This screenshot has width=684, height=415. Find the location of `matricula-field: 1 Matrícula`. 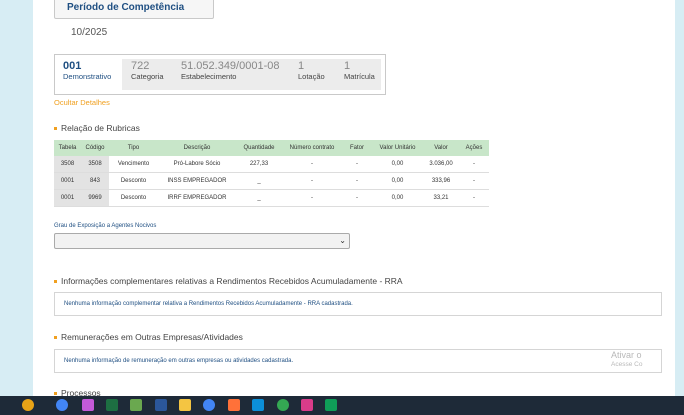

matricula-field: 1 Matrícula is located at coordinates (359, 74).